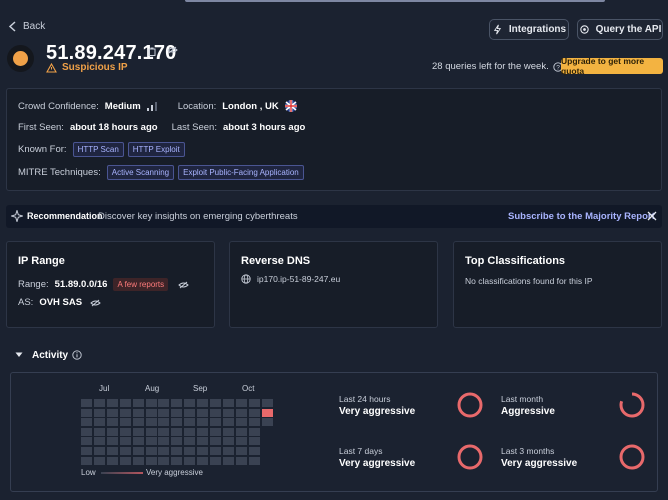 Image resolution: width=668 pixels, height=500 pixels. Describe the element at coordinates (652, 216) in the screenshot. I see `close-icon` at that location.